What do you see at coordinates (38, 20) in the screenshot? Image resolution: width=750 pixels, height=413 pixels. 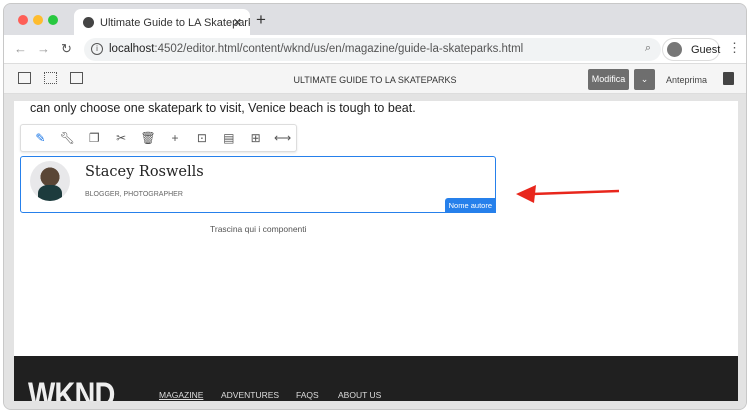 I see `minimize-window-button` at bounding box center [38, 20].